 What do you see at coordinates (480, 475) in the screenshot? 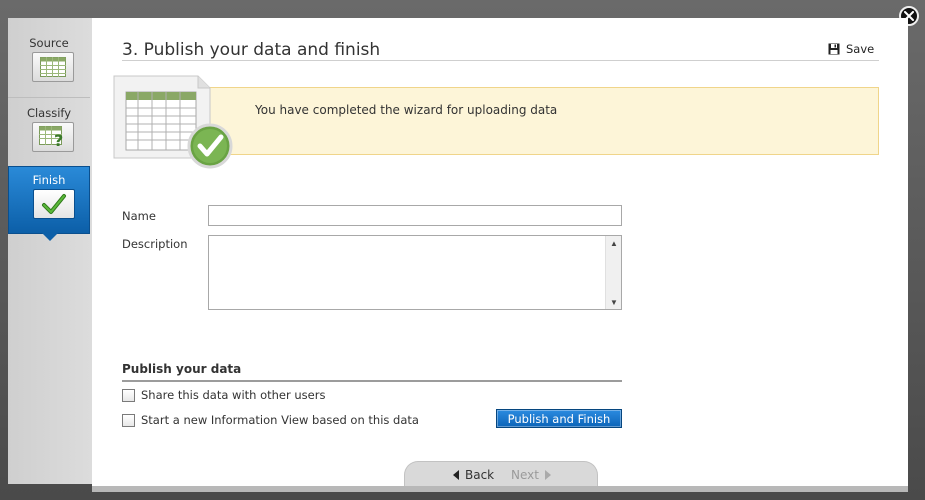
I see `back-label: Back` at bounding box center [480, 475].